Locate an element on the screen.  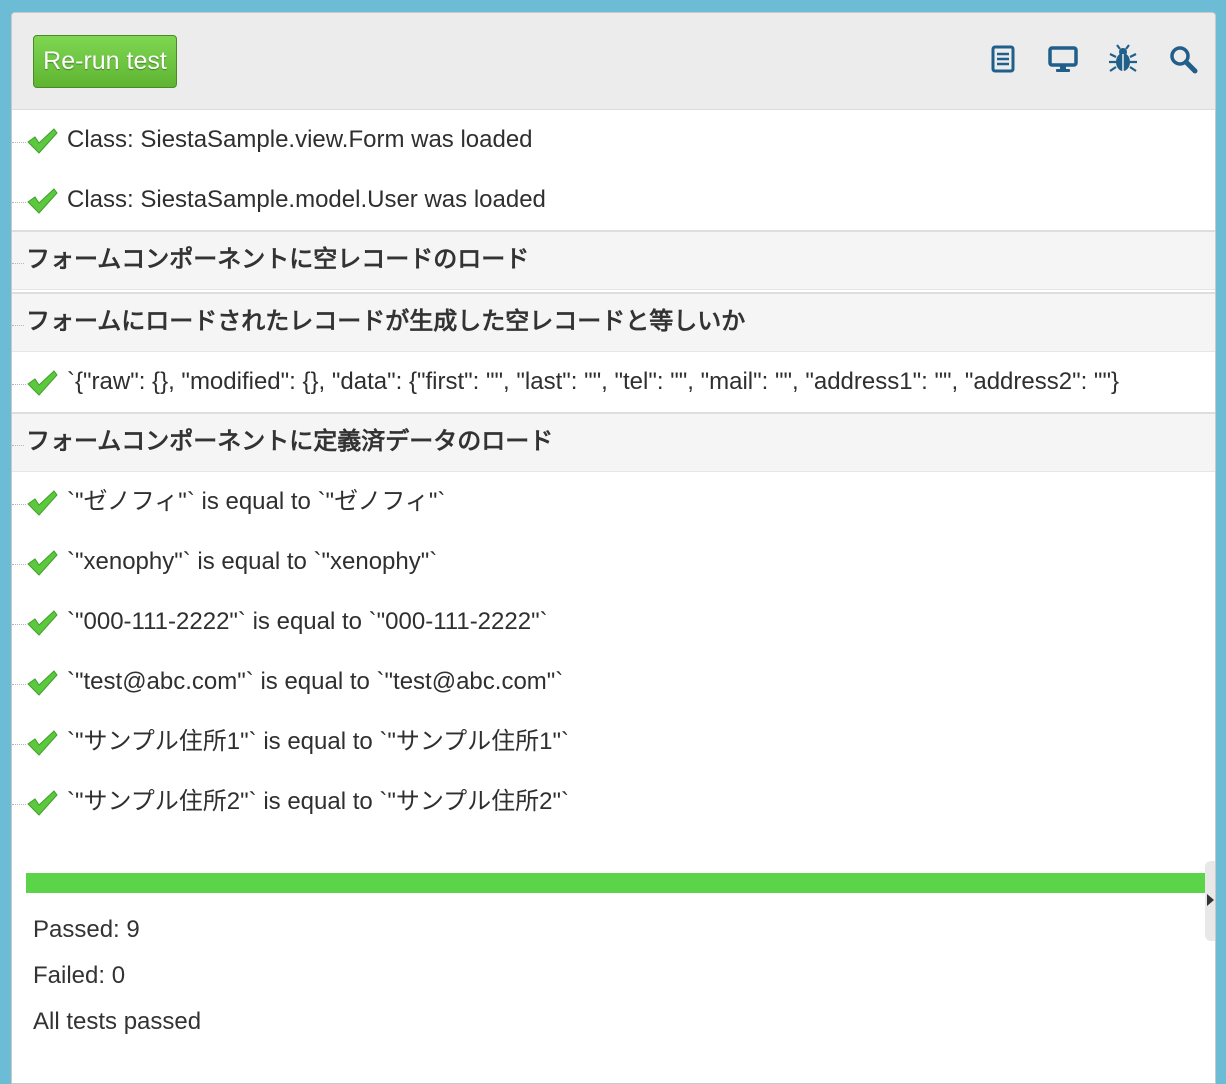
result-row: `"ゼノフィ"` is equal to `"ゼノフィ"` is located at coordinates (613, 502).